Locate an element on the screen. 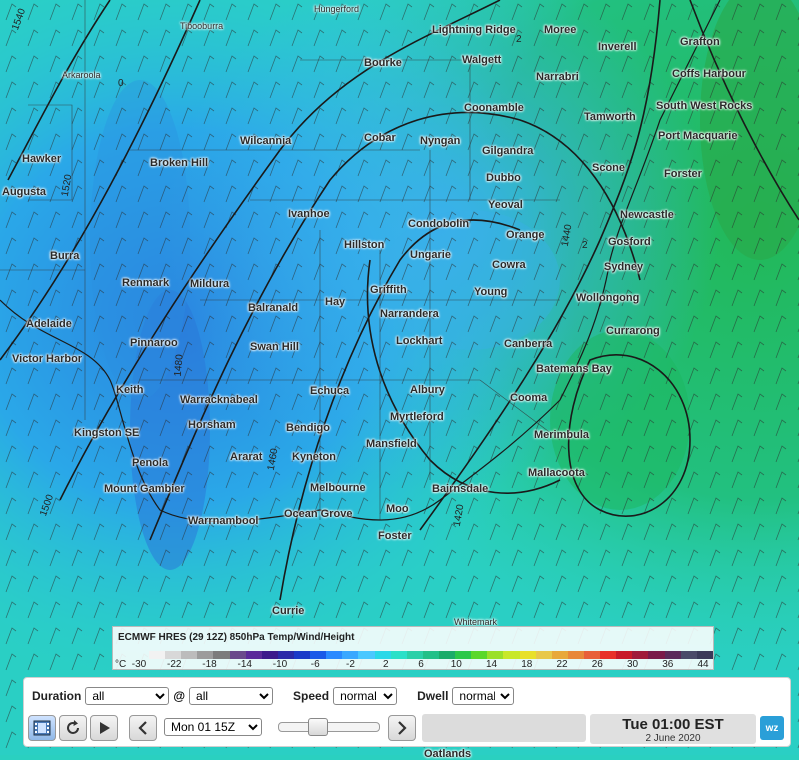 The width and height of the screenshot is (799, 760). prev-frame-button is located at coordinates (143, 728).